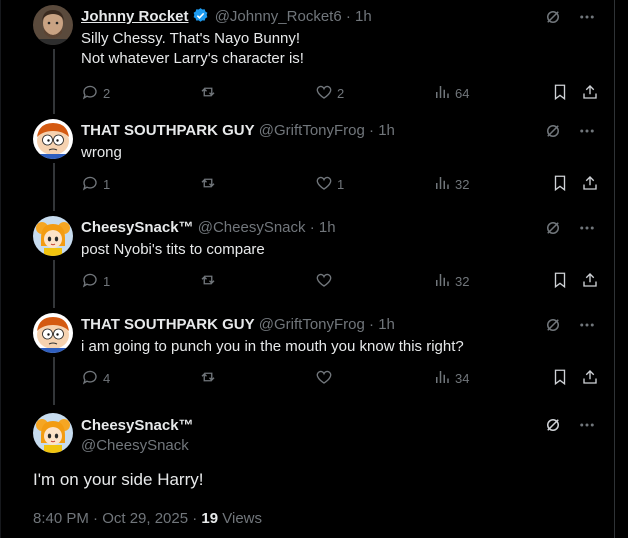 The width and height of the screenshot is (628, 538). I want to click on reply-actions: 4 34, so click(341, 378).